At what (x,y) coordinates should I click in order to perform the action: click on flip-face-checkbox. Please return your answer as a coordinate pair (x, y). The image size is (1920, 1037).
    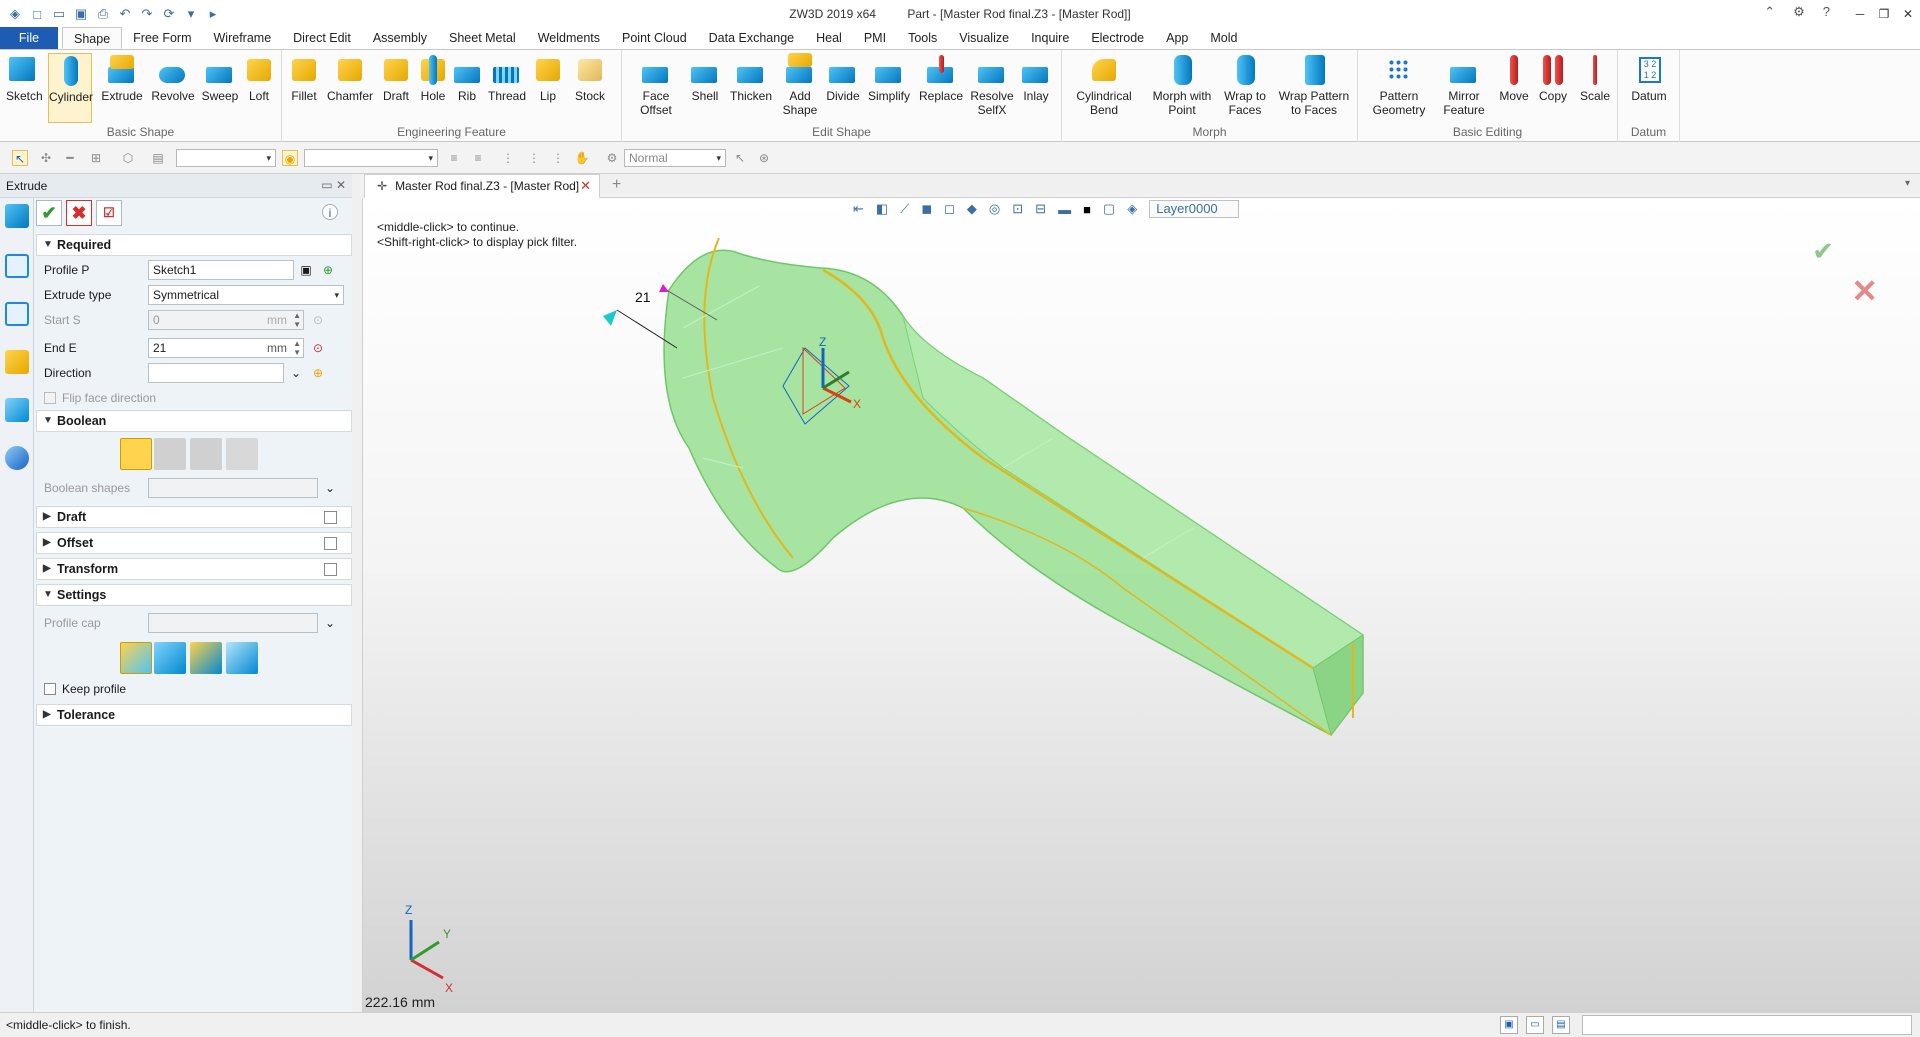
    Looking at the image, I should click on (50, 398).